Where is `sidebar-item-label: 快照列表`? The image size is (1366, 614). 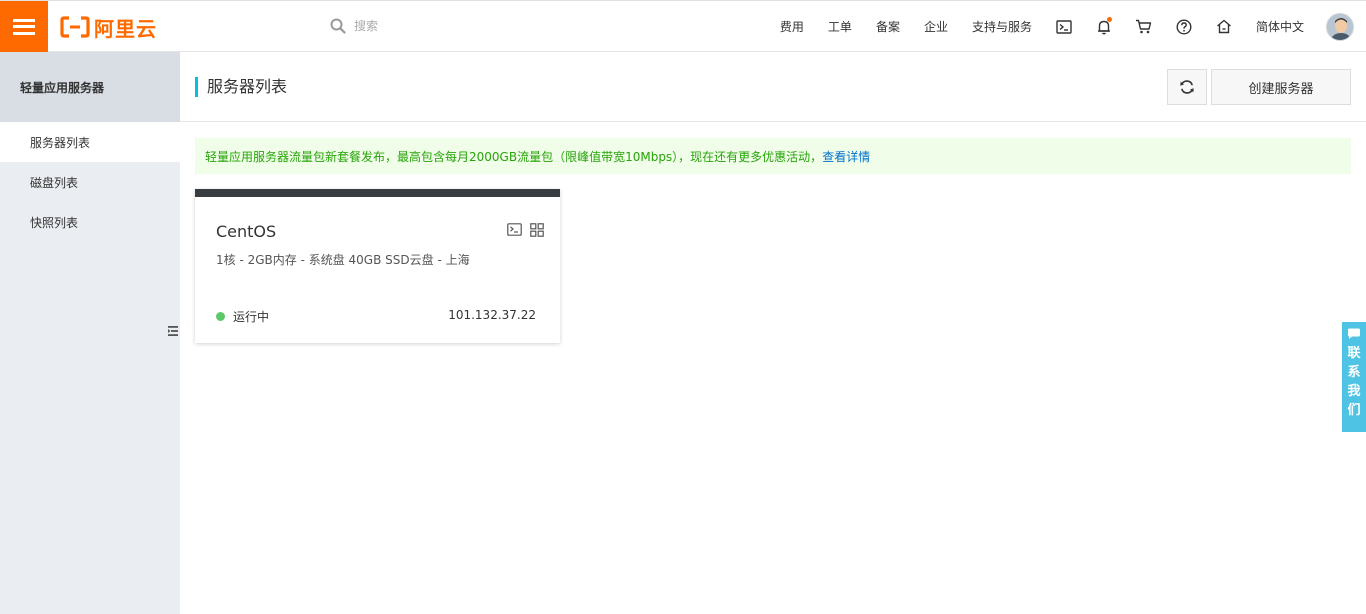 sidebar-item-label: 快照列表 is located at coordinates (54, 222).